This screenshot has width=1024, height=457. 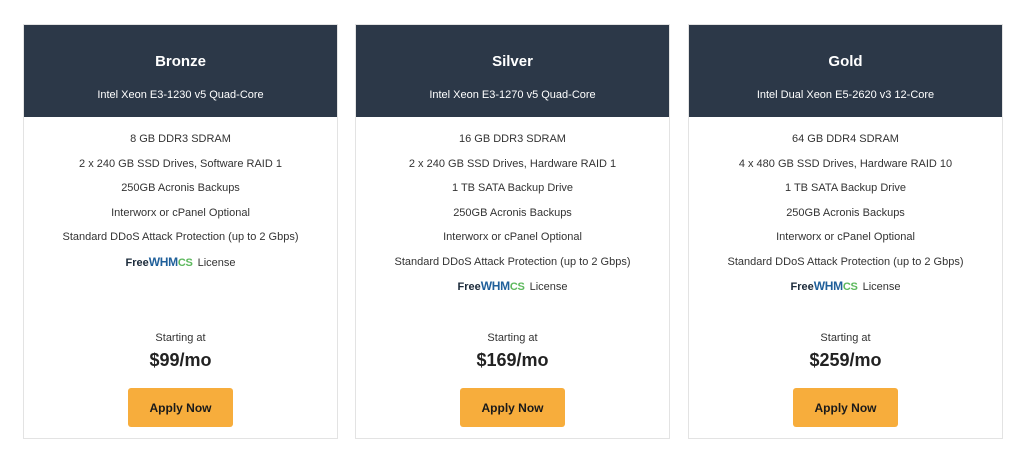 I want to click on plan-header: Gold Intel Dual Xeon E5-2620 v3 12-Core, so click(x=845, y=71).